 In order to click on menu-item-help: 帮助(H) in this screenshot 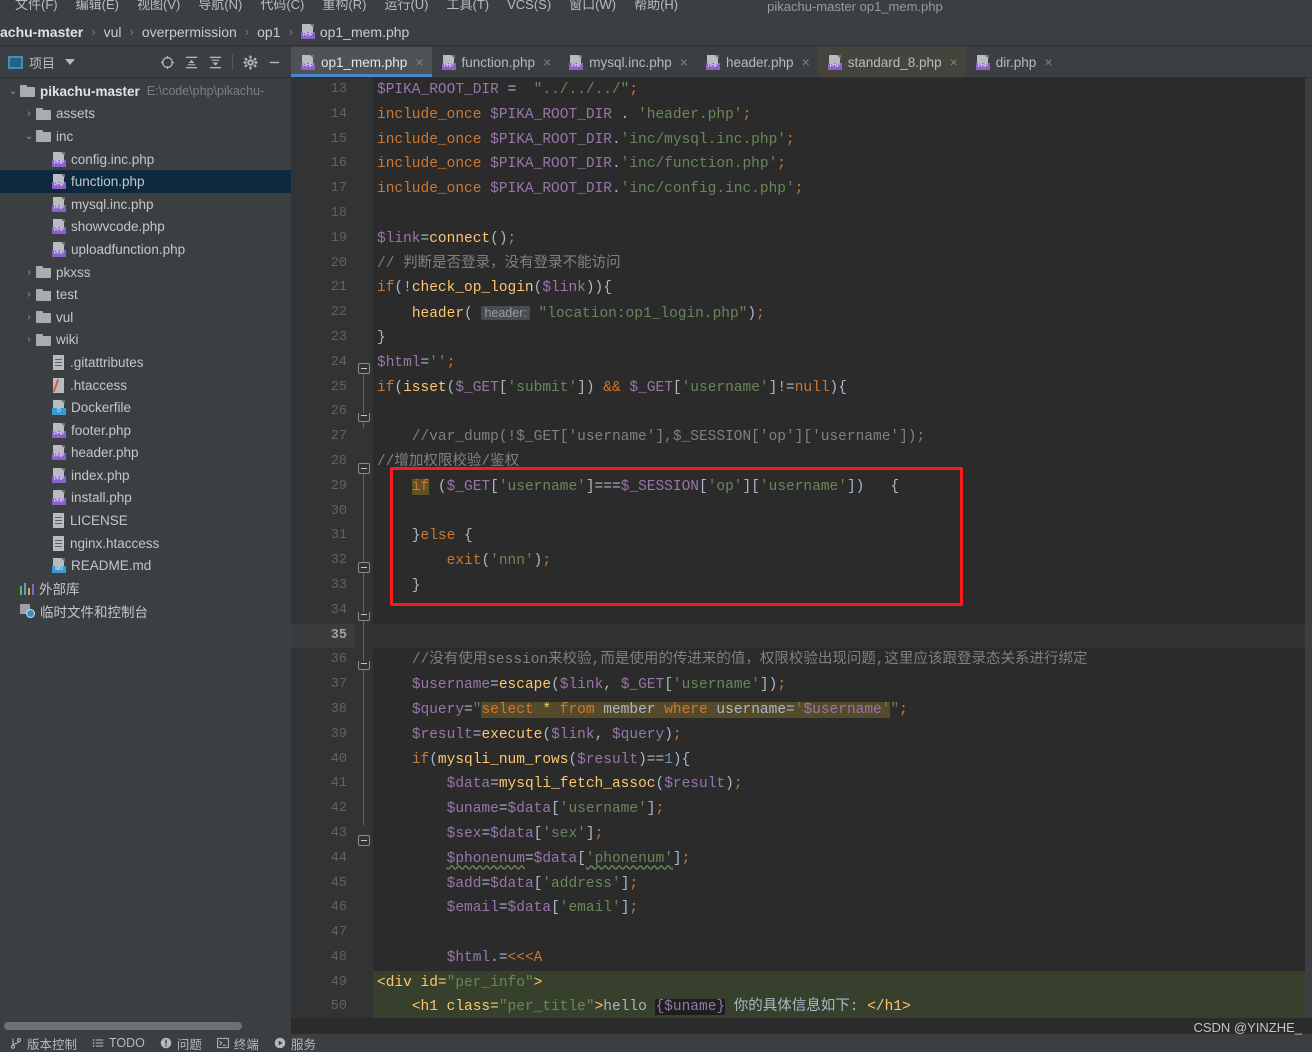, I will do `click(656, 7)`.